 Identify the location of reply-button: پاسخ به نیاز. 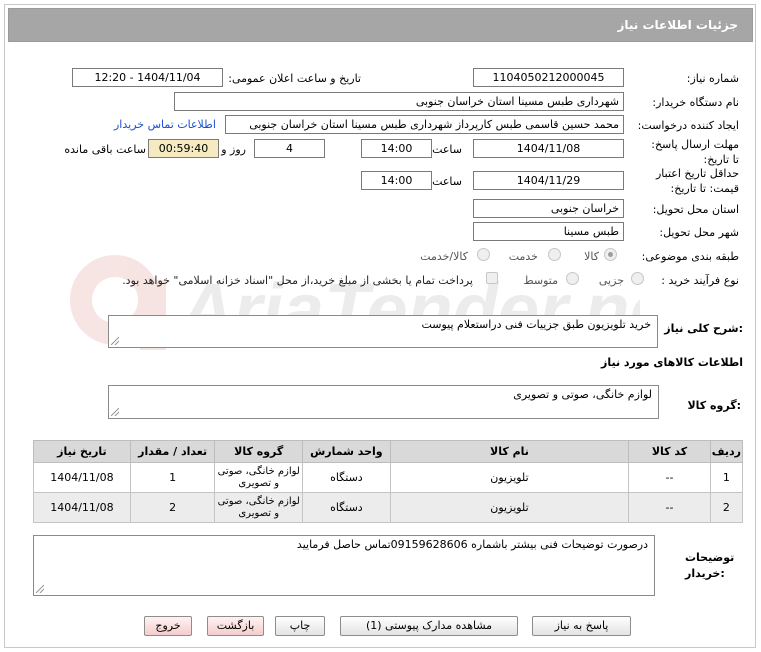
(581, 626).